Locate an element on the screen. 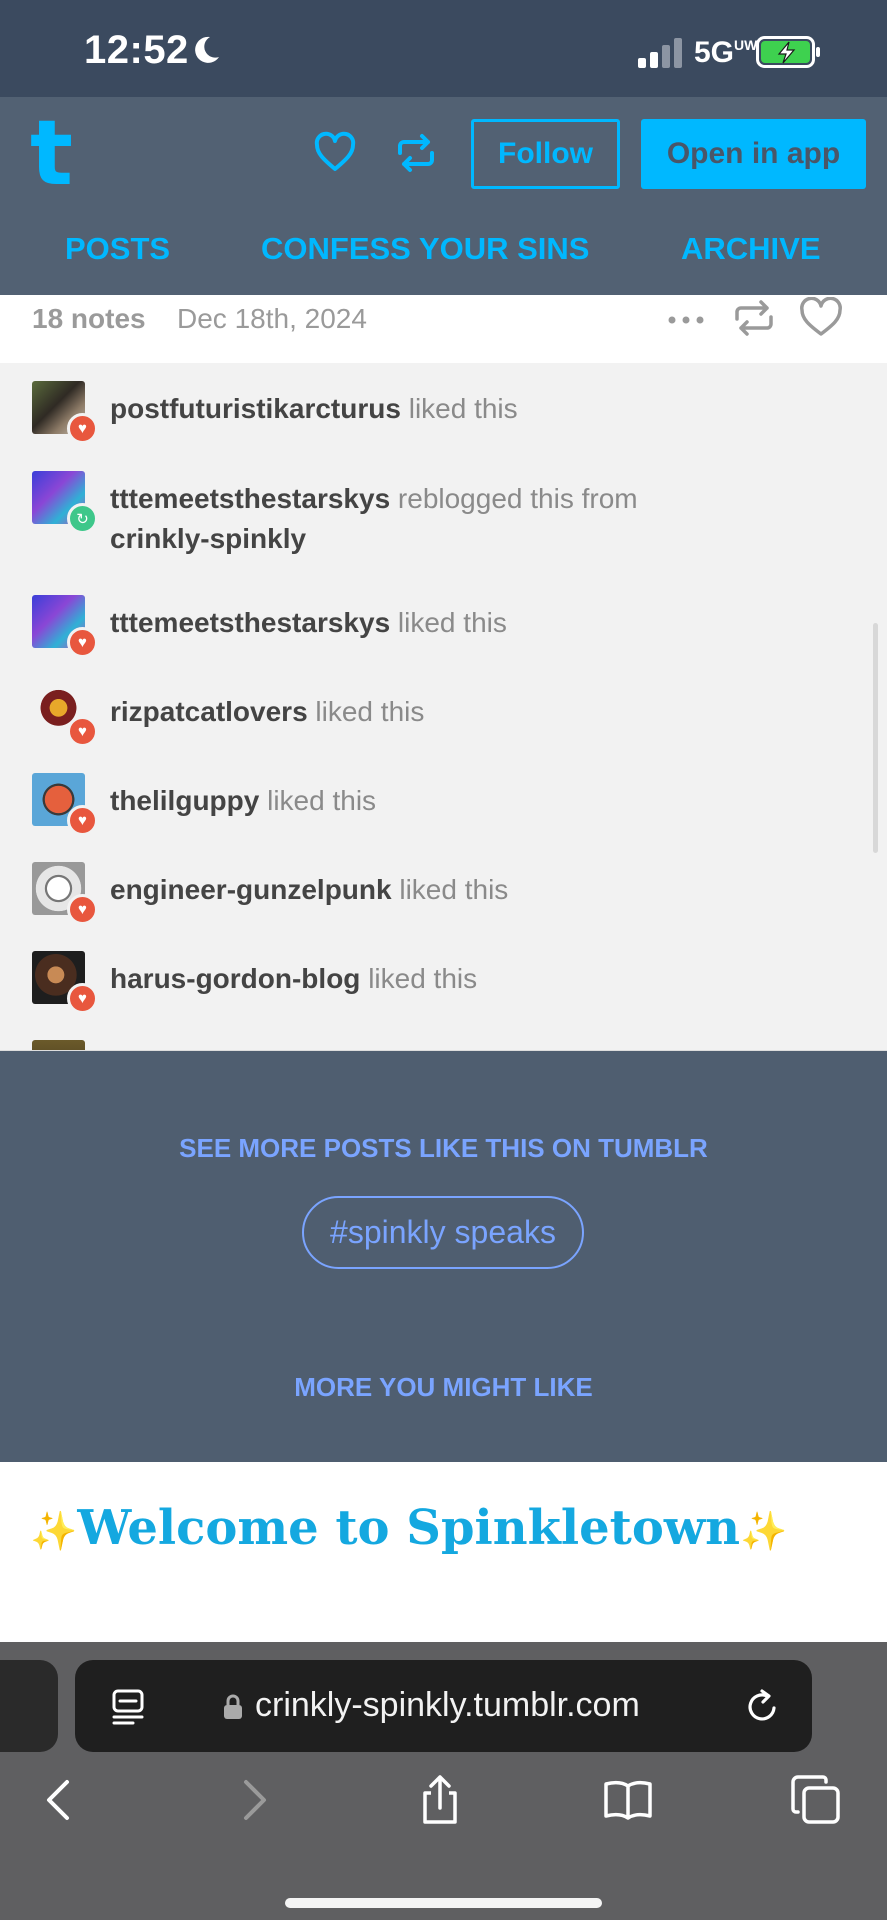 The image size is (887, 1920). note-source-username: crinkly-spinkly is located at coordinates (208, 538).